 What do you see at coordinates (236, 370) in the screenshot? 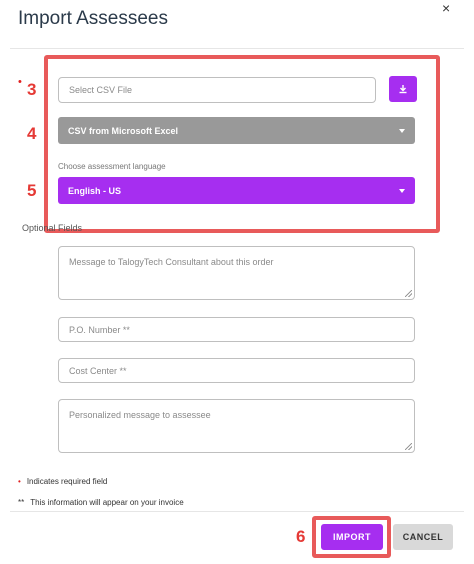
I see `cost-center-input: Cost Center **` at bounding box center [236, 370].